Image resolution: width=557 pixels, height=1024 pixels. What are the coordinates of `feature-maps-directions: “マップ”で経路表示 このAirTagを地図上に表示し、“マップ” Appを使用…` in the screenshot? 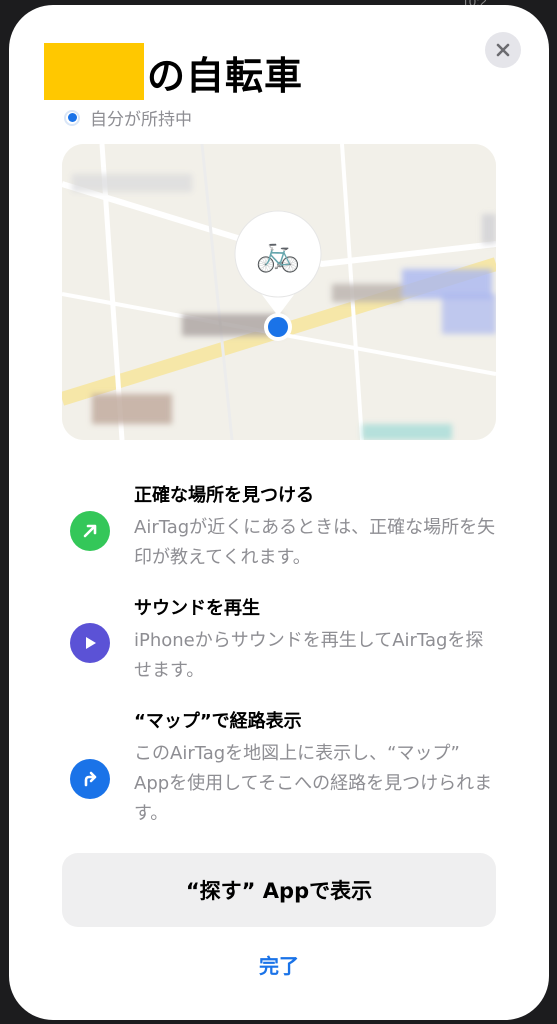 It's located at (286, 761).